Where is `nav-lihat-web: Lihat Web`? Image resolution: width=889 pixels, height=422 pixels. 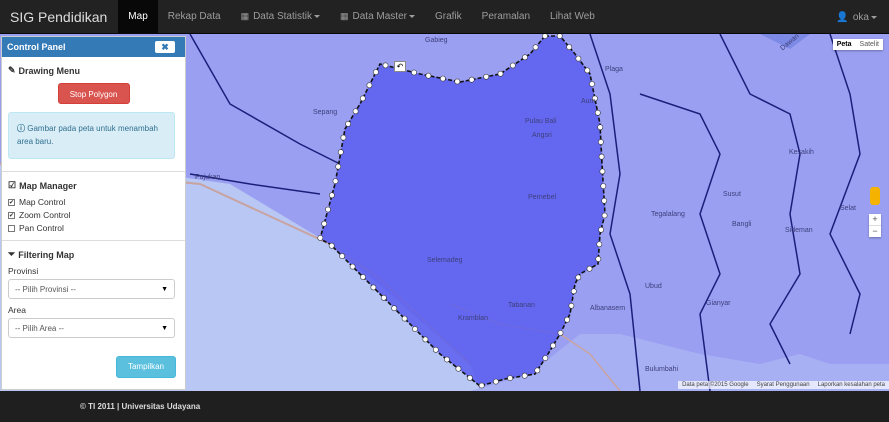
nav-lihat-web: Lihat Web is located at coordinates (572, 17).